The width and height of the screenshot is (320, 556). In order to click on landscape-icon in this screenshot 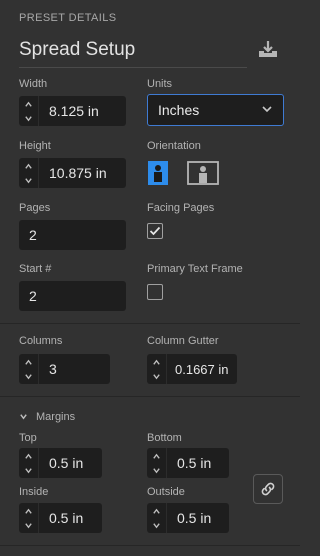, I will do `click(203, 173)`.